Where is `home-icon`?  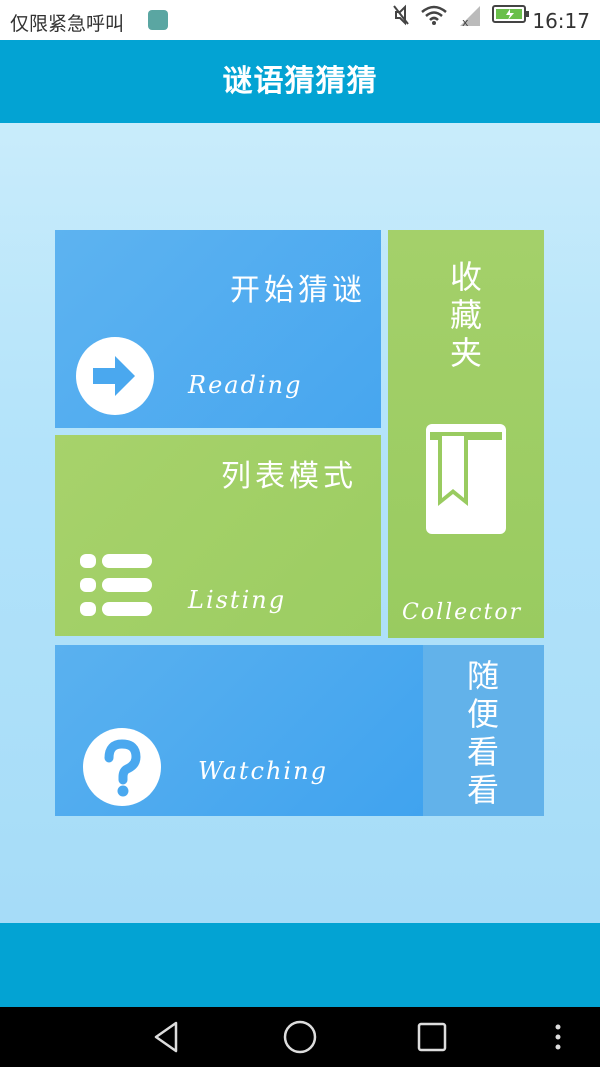 home-icon is located at coordinates (300, 1037).